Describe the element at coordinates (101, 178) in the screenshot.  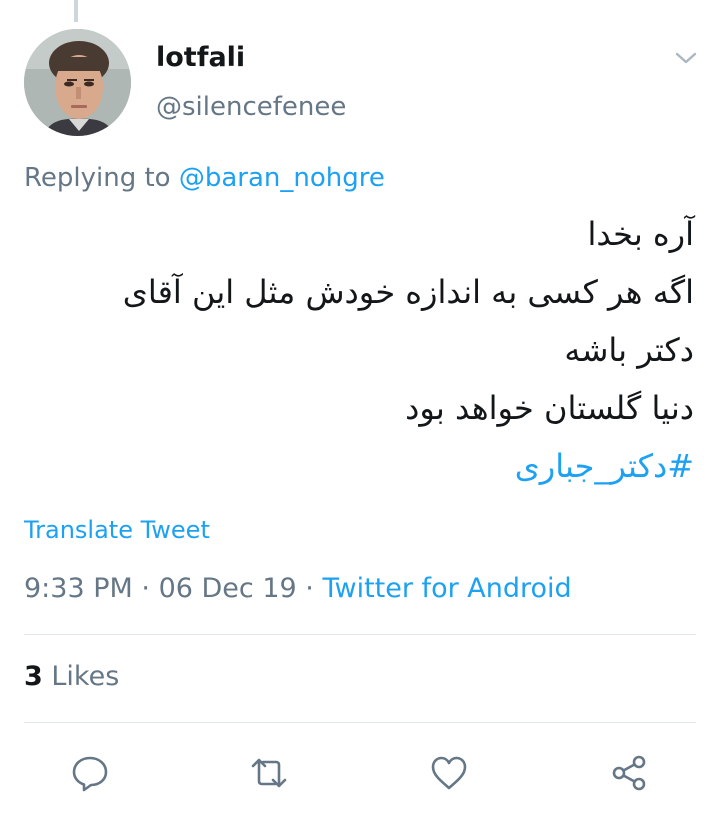
I see `replying-prefix: Replying to` at that location.